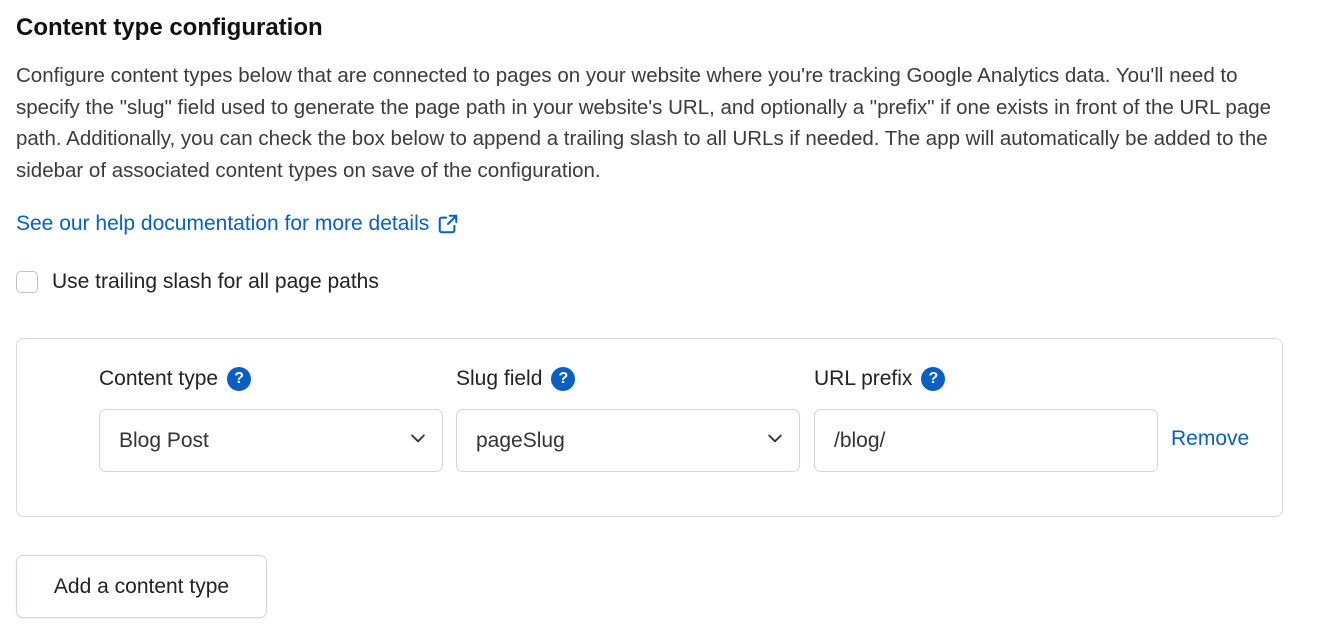  I want to click on url-prefix-input: /blog/, so click(986, 440).